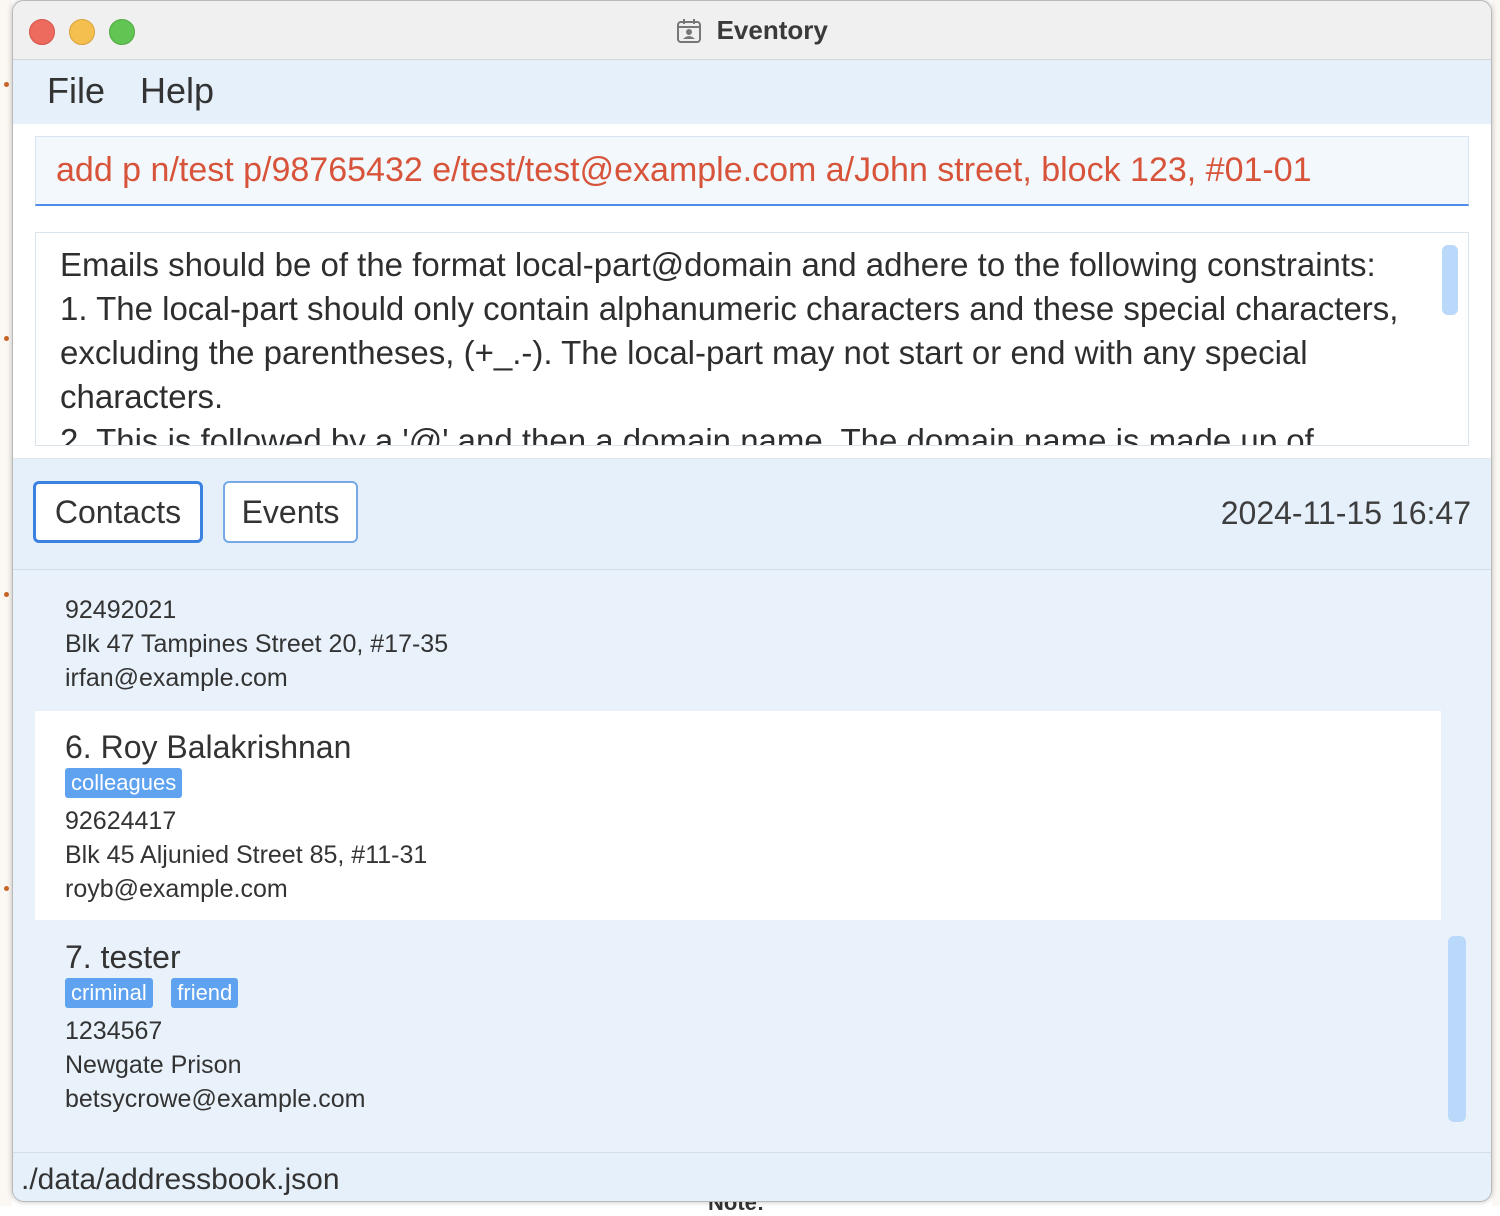 This screenshot has width=1500, height=1216. I want to click on result-scrollbar, so click(1450, 280).